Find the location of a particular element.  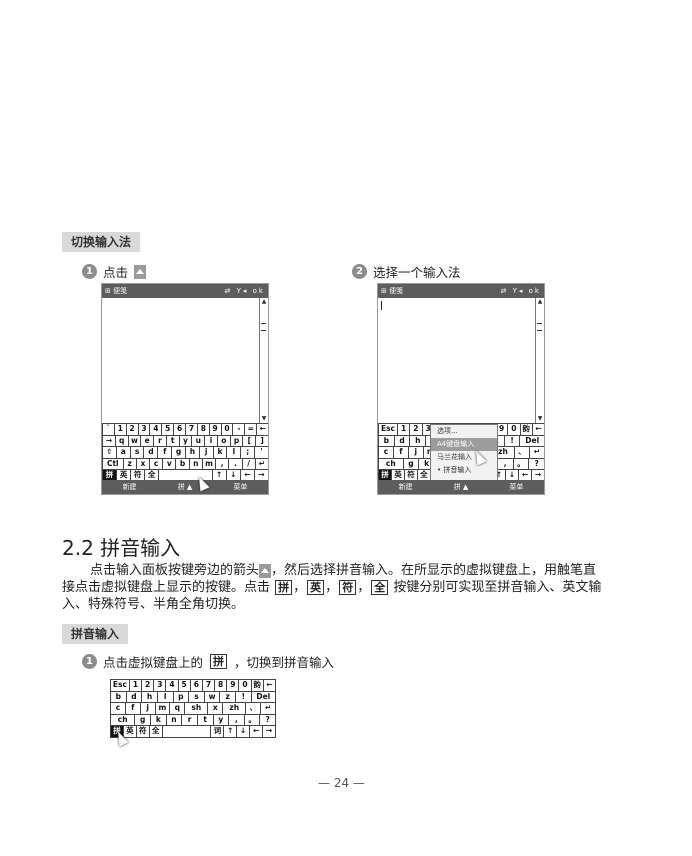

para-text: ，然后选择拼音输入。在所显示的虚拟键盘上，用触笔直 is located at coordinates (434, 570).